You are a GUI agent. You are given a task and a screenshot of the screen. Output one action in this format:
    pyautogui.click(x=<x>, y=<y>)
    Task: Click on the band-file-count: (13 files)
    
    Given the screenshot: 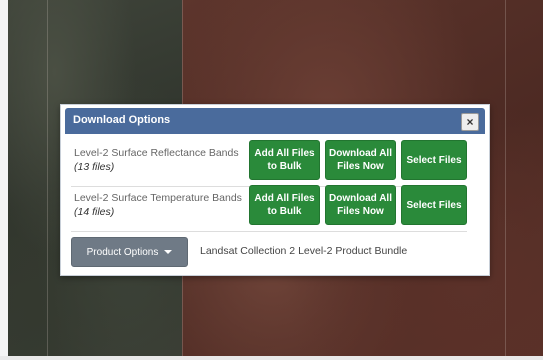 What is the action you would take?
    pyautogui.click(x=94, y=167)
    